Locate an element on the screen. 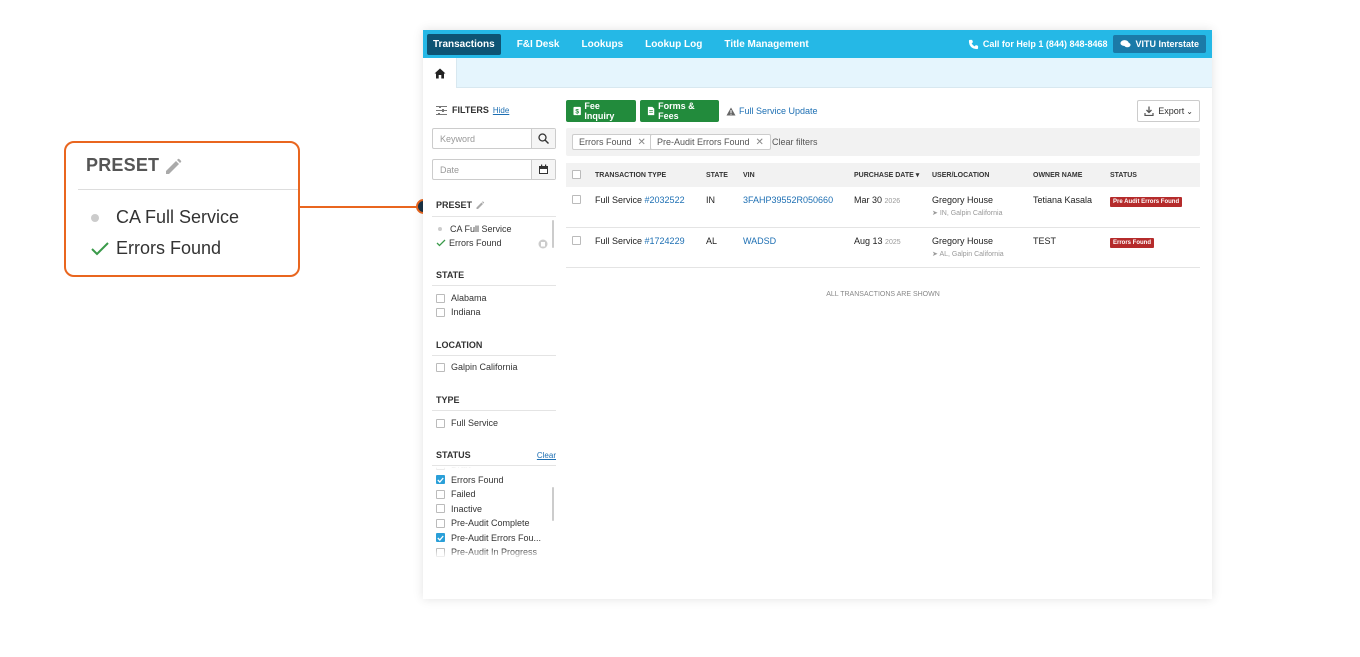 The width and height of the screenshot is (1360, 657). select-all-header is located at coordinates (578, 175).